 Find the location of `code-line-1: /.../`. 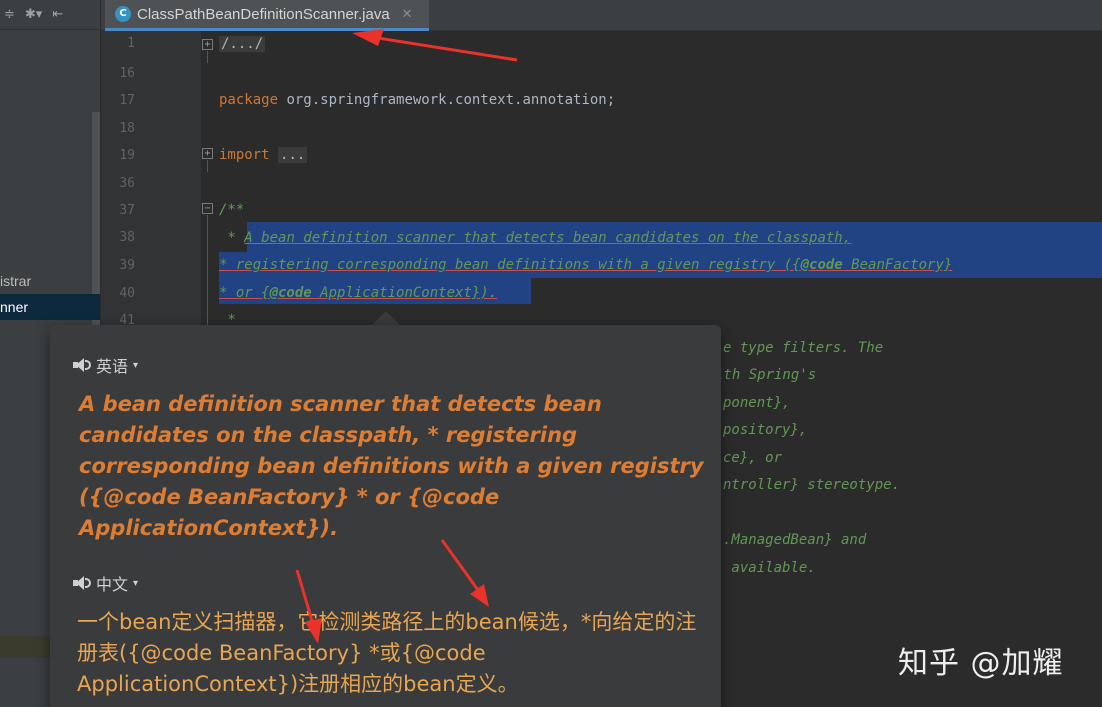

code-line-1: /.../ is located at coordinates (242, 44).